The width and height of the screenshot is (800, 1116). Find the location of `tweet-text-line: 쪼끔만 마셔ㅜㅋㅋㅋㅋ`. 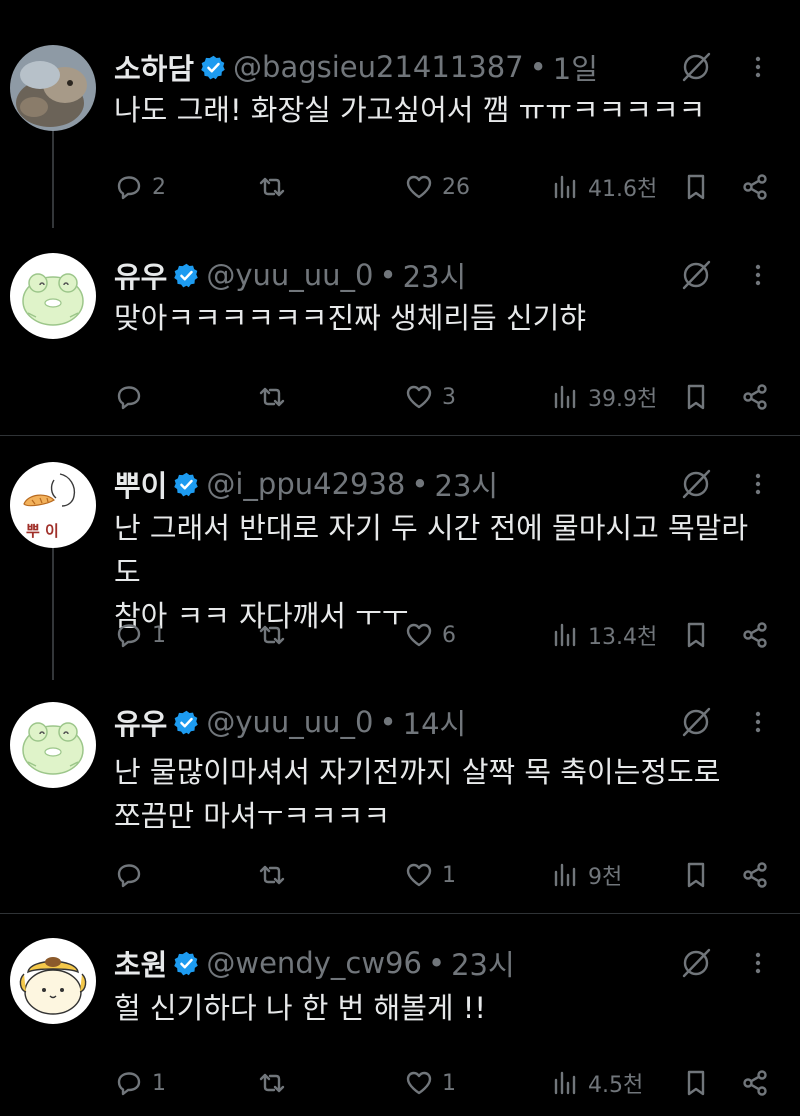

tweet-text-line: 쪼끔만 마셔ㅜㅋㅋㅋㅋ is located at coordinates (252, 816).